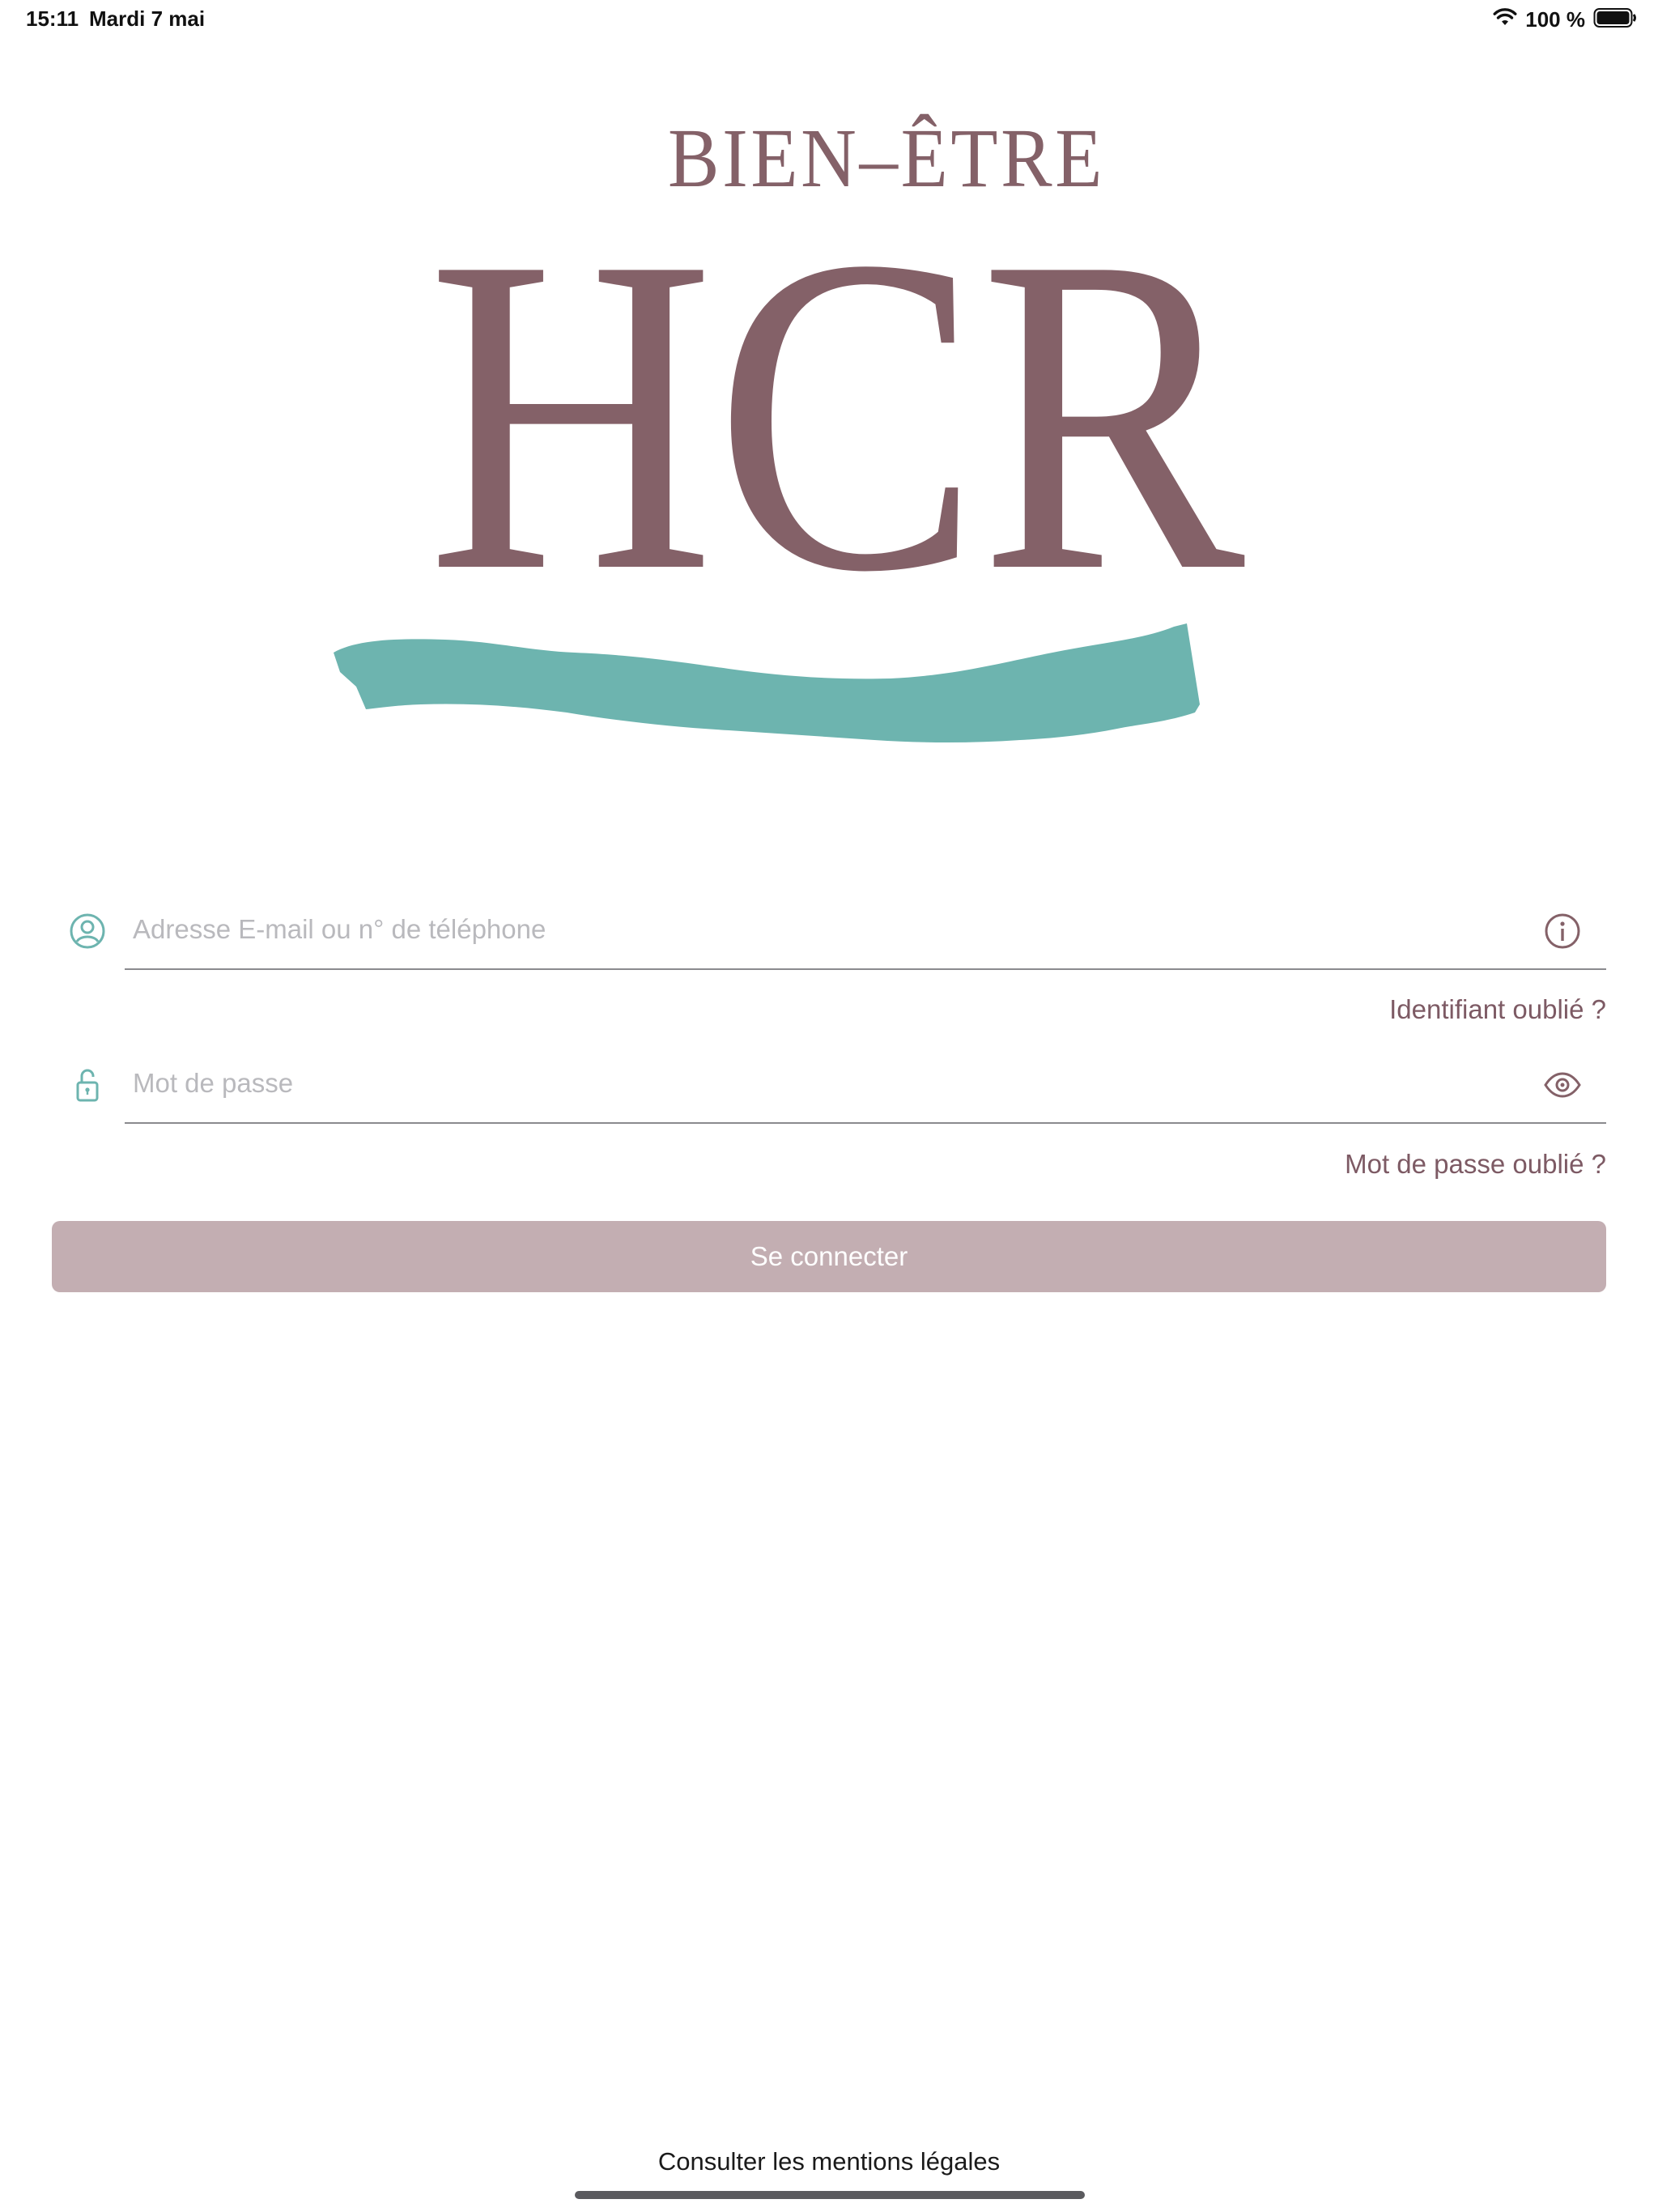 Image resolution: width=1658 pixels, height=2212 pixels. I want to click on wifi-icon, so click(1505, 19).